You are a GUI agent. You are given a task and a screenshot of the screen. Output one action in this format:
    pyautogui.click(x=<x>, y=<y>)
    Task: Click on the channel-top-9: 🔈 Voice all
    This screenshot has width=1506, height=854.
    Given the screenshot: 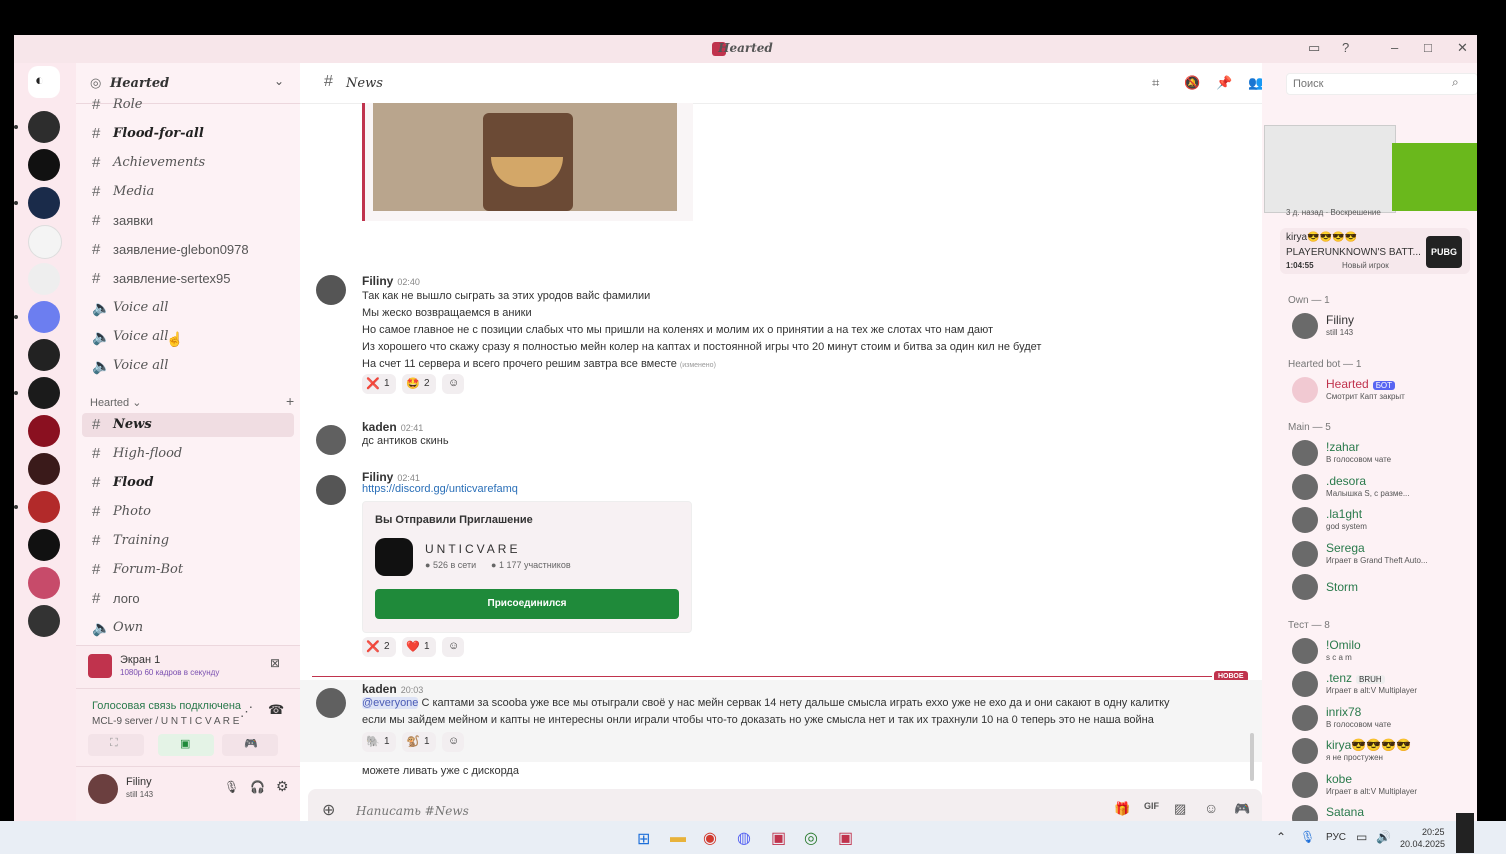 What is the action you would take?
    pyautogui.click(x=188, y=366)
    